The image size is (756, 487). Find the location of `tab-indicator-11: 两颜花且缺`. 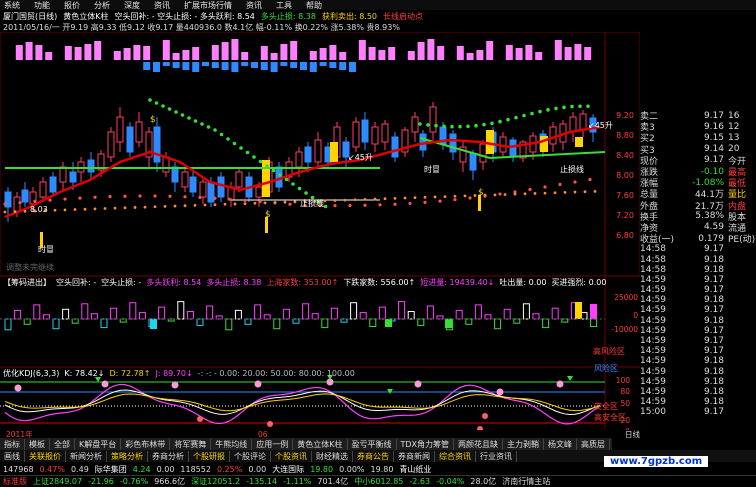

tab-indicator-11: 两颜花且缺 is located at coordinates (479, 444).